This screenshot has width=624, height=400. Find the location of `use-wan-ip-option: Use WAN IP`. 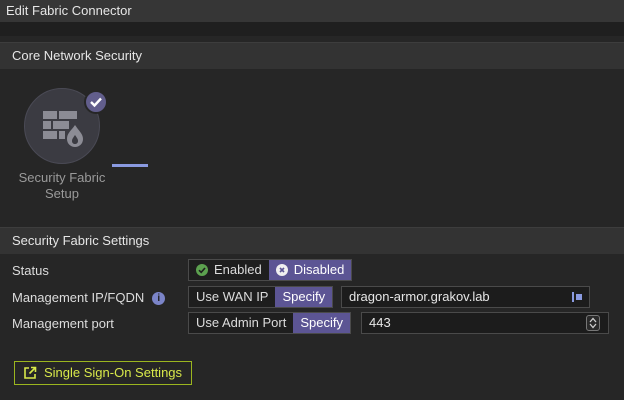

use-wan-ip-option: Use WAN IP is located at coordinates (232, 297).